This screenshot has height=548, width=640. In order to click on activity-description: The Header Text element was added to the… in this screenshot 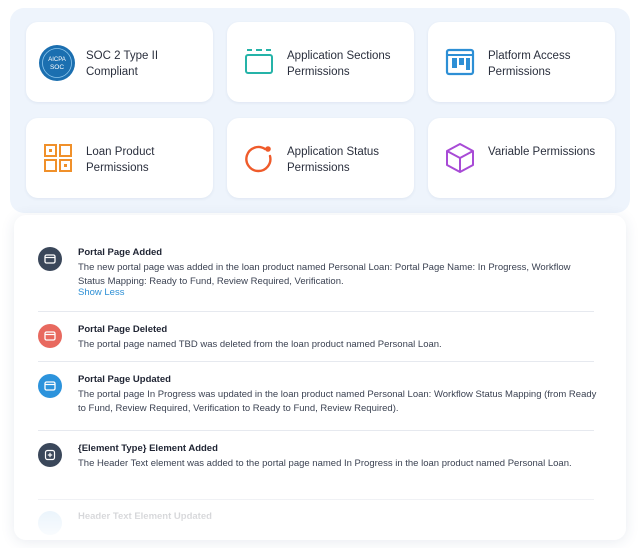, I will do `click(325, 463)`.